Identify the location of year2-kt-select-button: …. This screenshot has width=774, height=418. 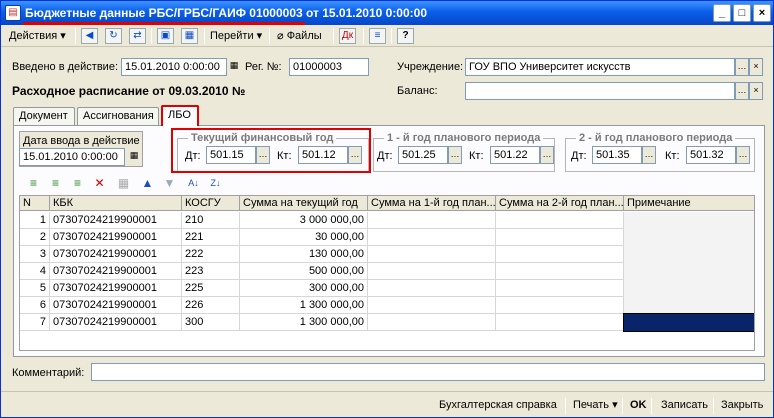
(743, 155).